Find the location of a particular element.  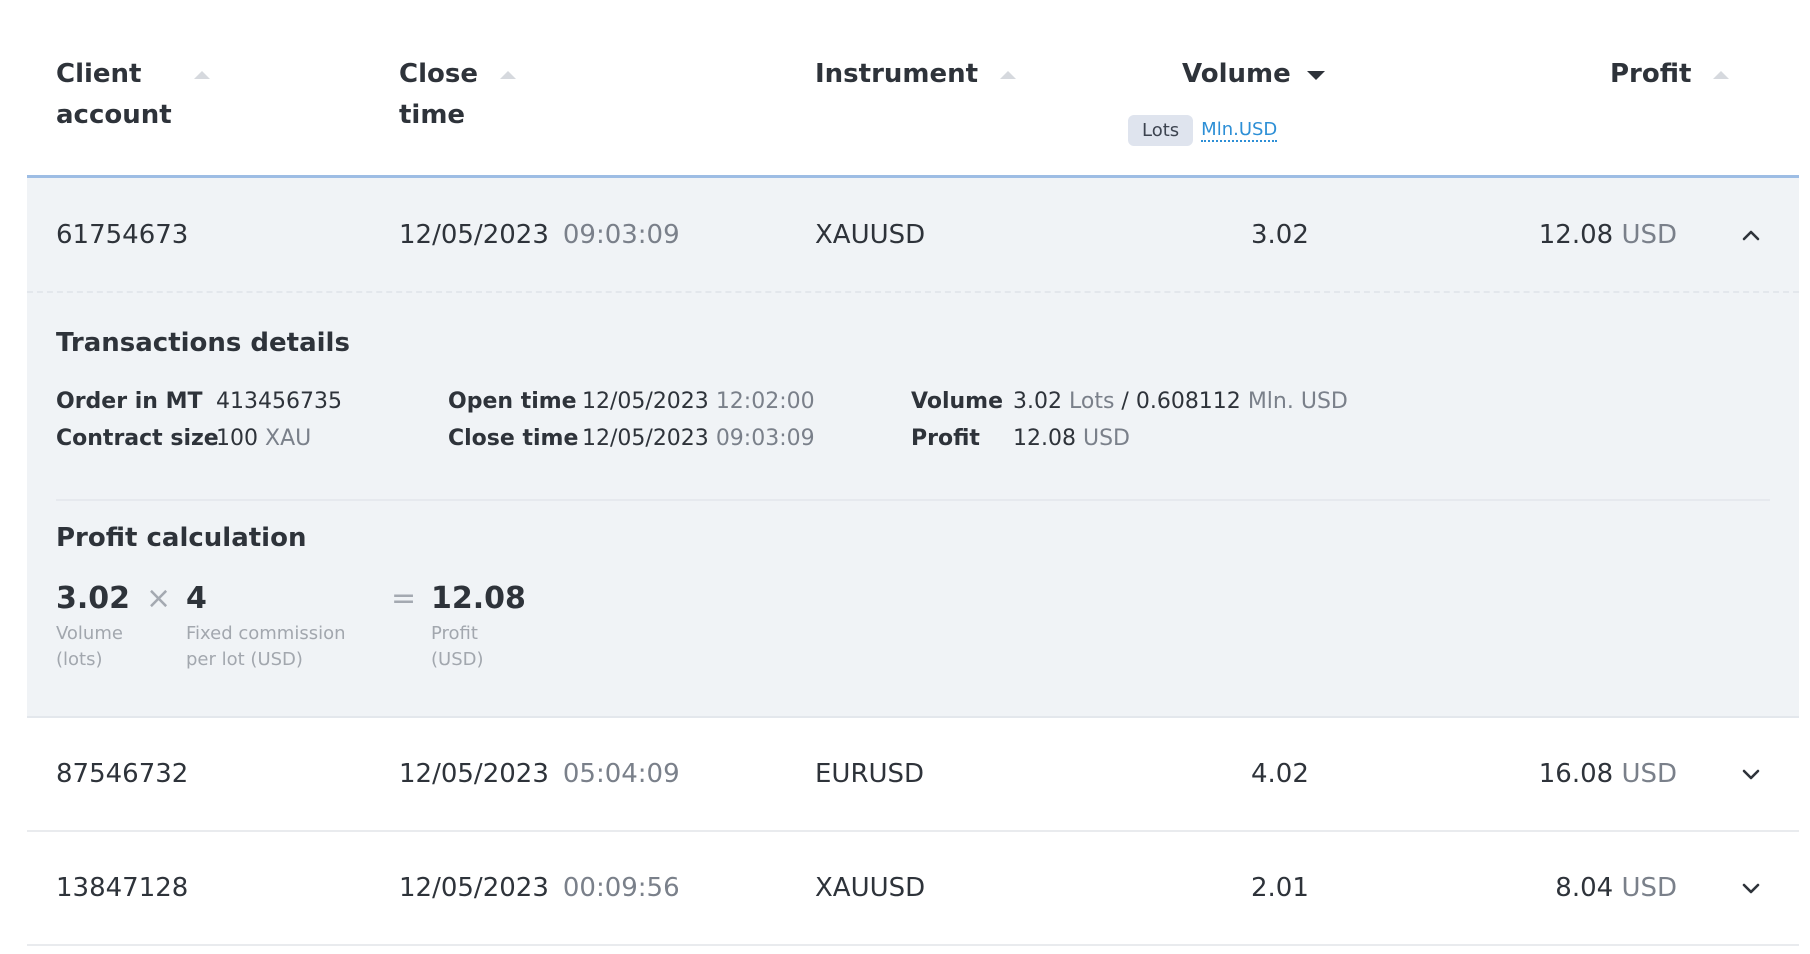

profit-unit: USD is located at coordinates (1106, 438).